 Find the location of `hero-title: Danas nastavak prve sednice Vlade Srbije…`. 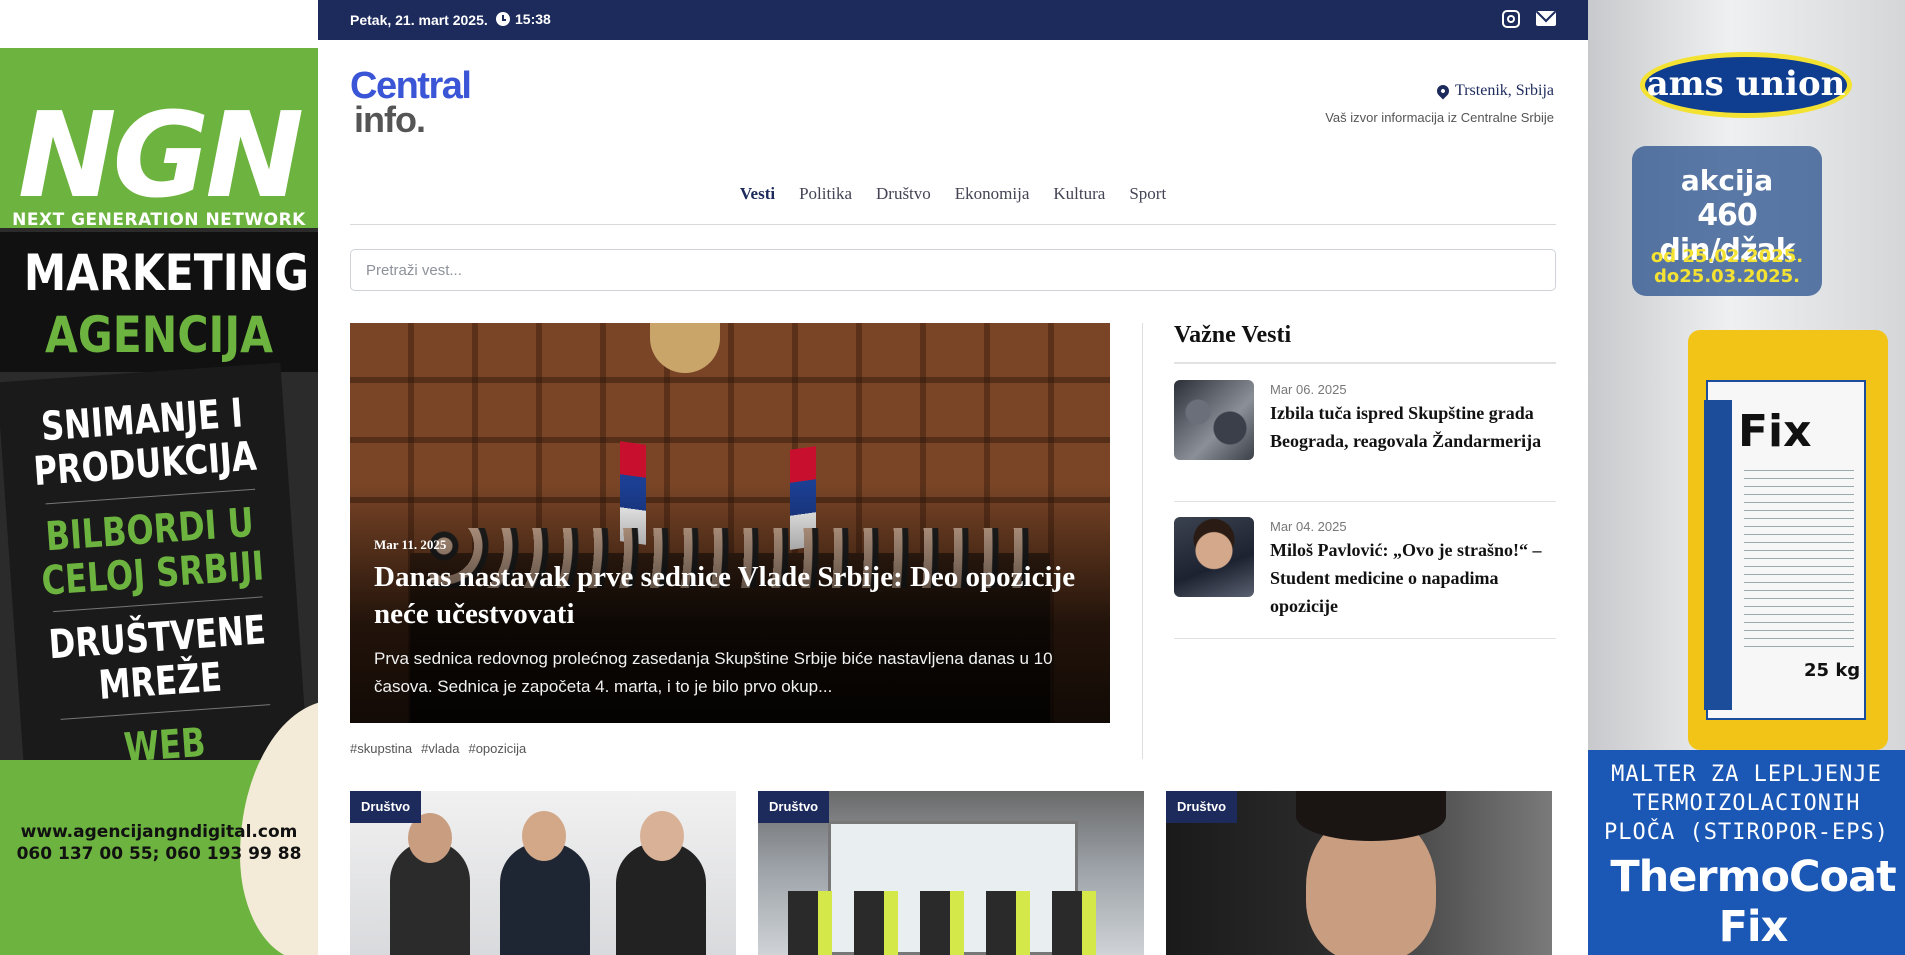

hero-title: Danas nastavak prve sednice Vlade Srbije… is located at coordinates (734, 596).